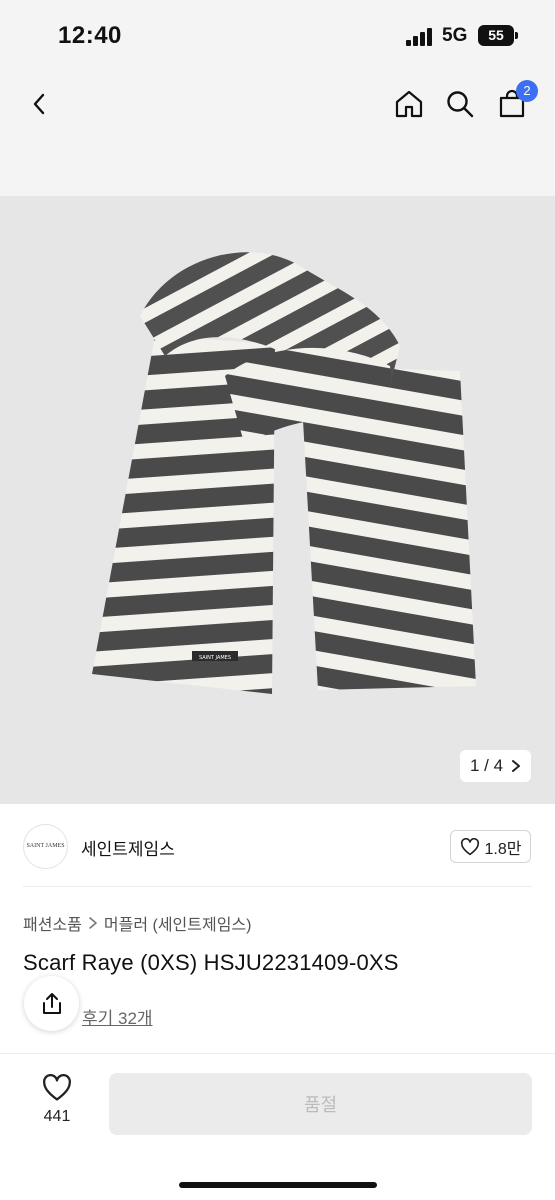 This screenshot has height=1200, width=555. Describe the element at coordinates (486, 765) in the screenshot. I see `pager-text: 1 / 4` at that location.